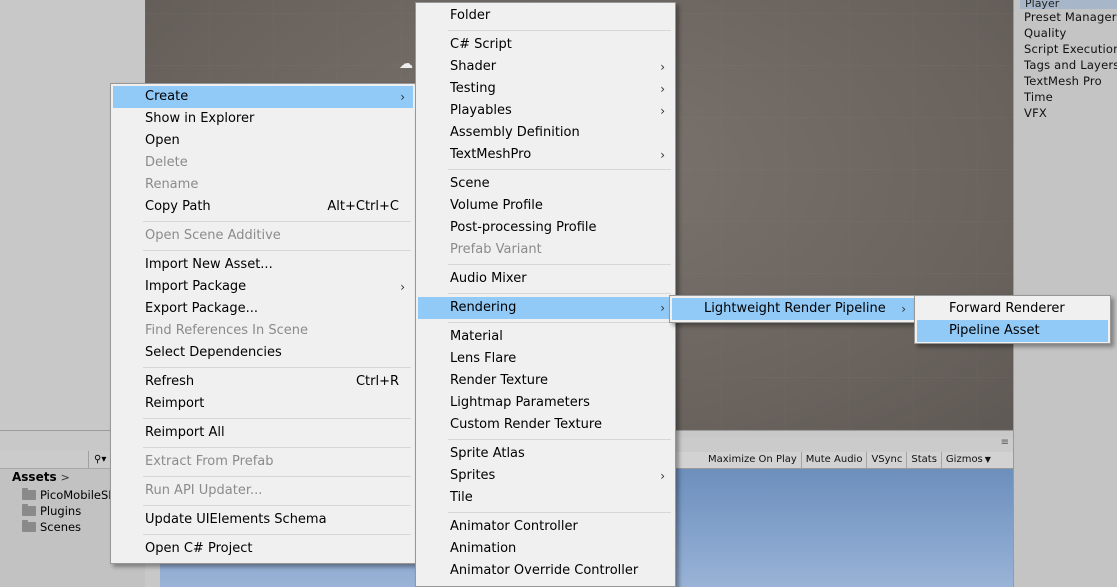 This screenshot has height=587, width=1117. Describe the element at coordinates (545, 206) in the screenshot. I see `menu-item-volume-profile: Volume Profile` at that location.